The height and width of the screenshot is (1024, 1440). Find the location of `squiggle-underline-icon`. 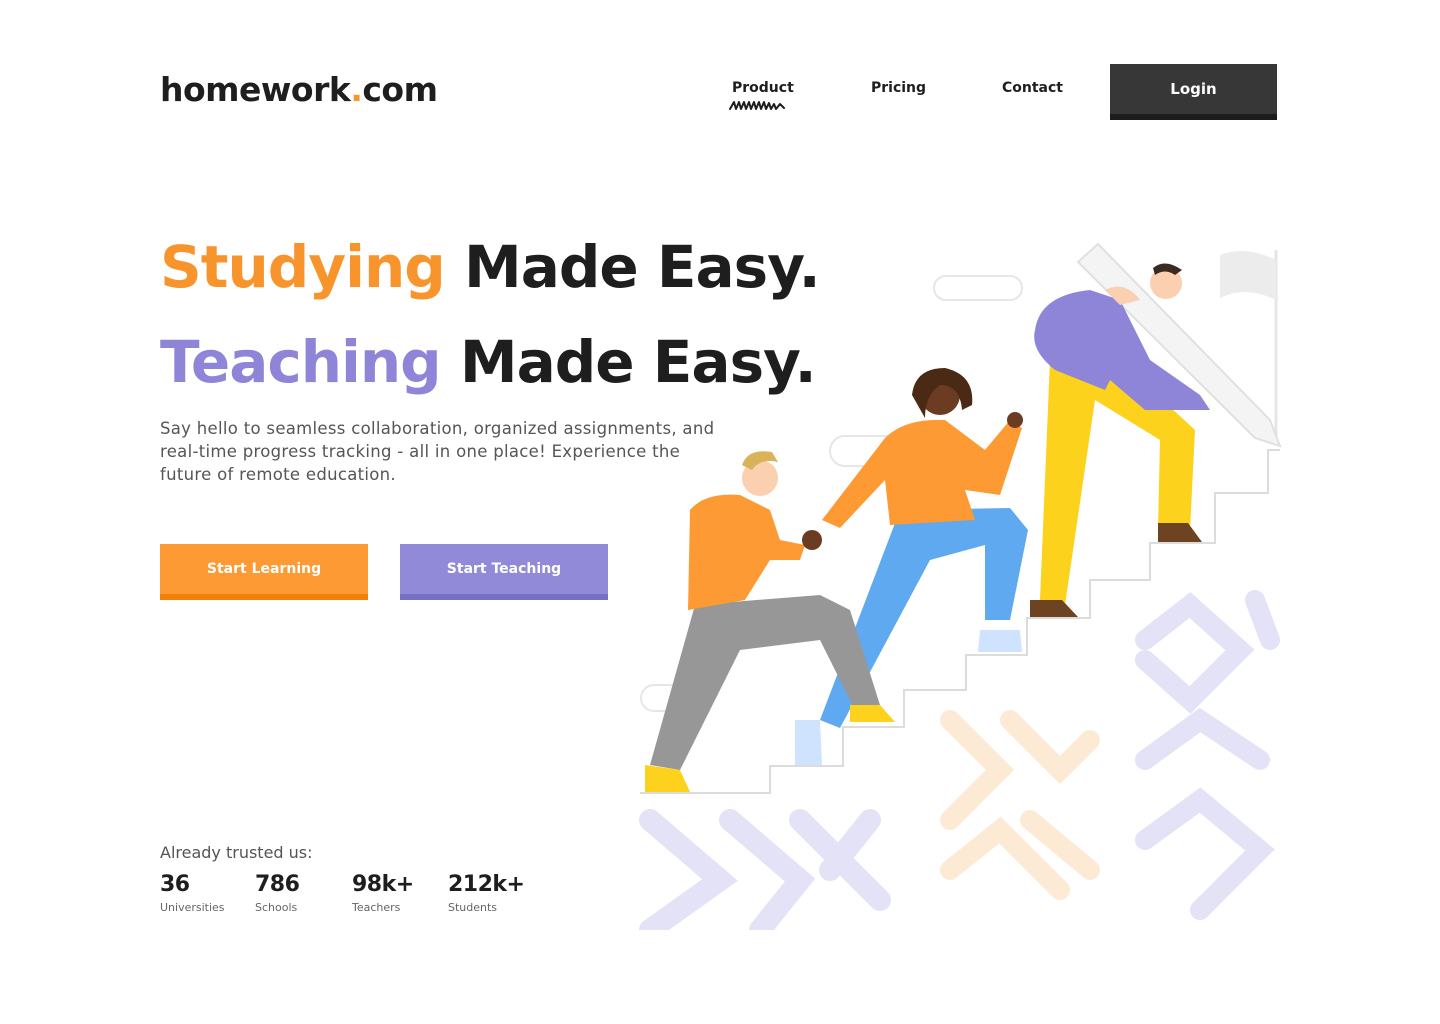

squiggle-underline-icon is located at coordinates (757, 105).